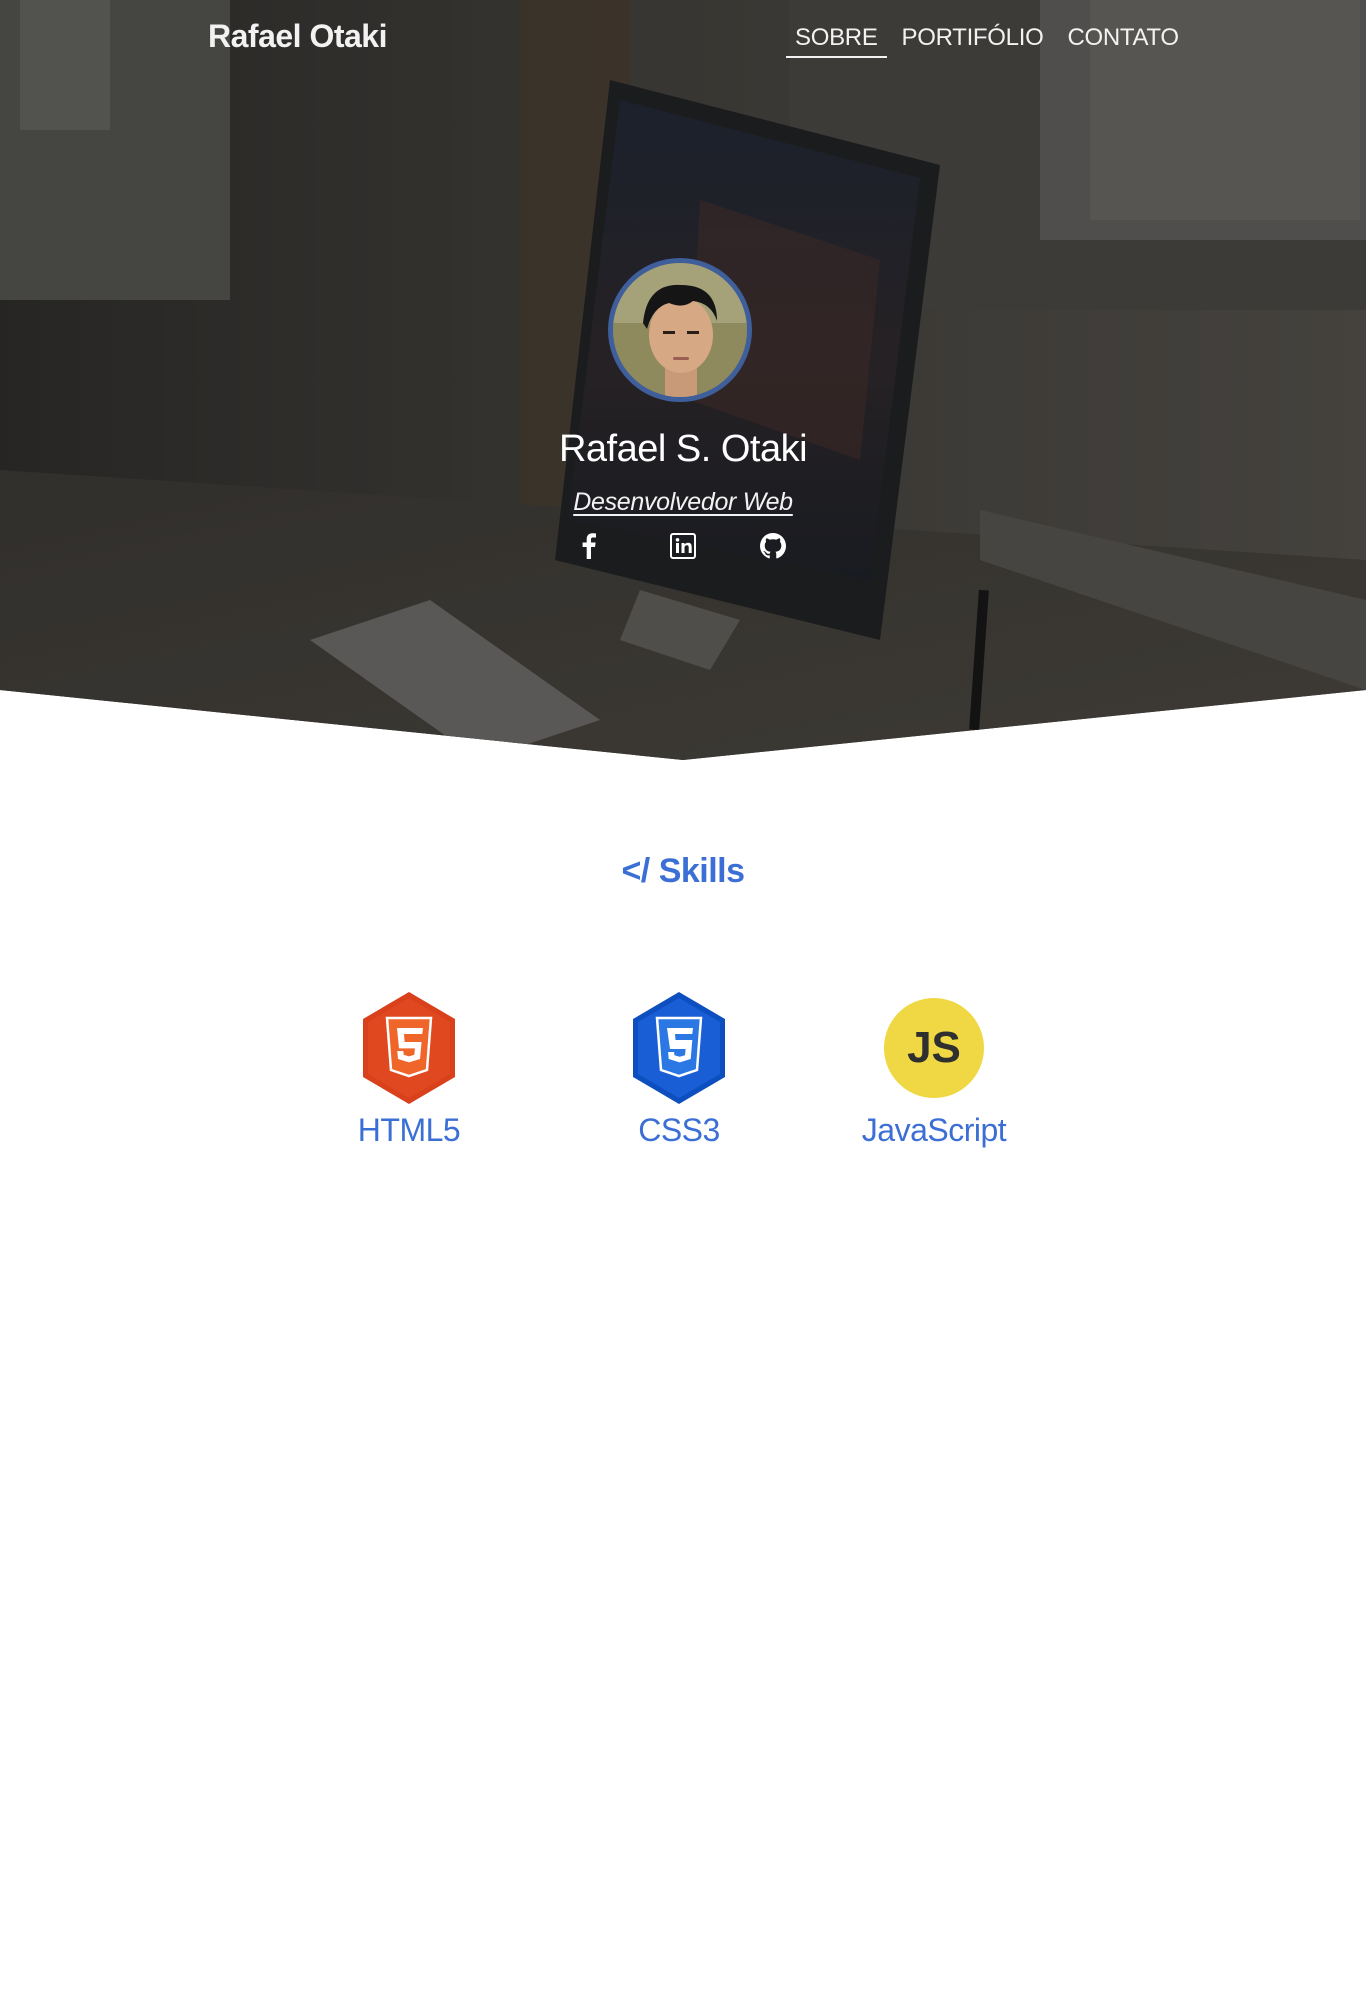  I want to click on brand-logo: Rafael Otaki, so click(297, 36).